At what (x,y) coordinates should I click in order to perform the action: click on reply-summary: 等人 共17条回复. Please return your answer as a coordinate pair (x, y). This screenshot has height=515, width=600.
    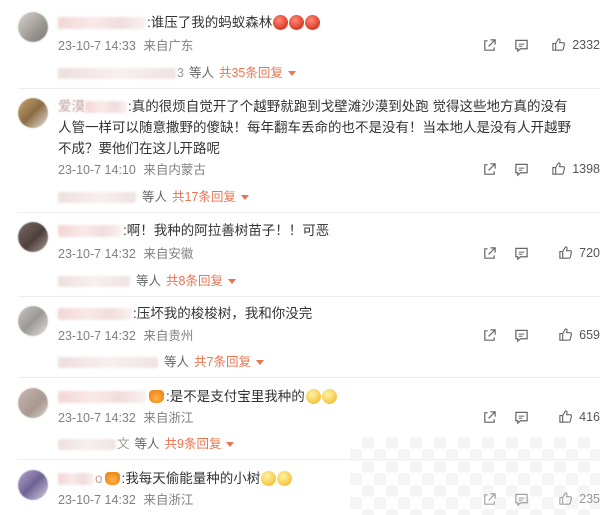
    Looking at the image, I should click on (153, 197).